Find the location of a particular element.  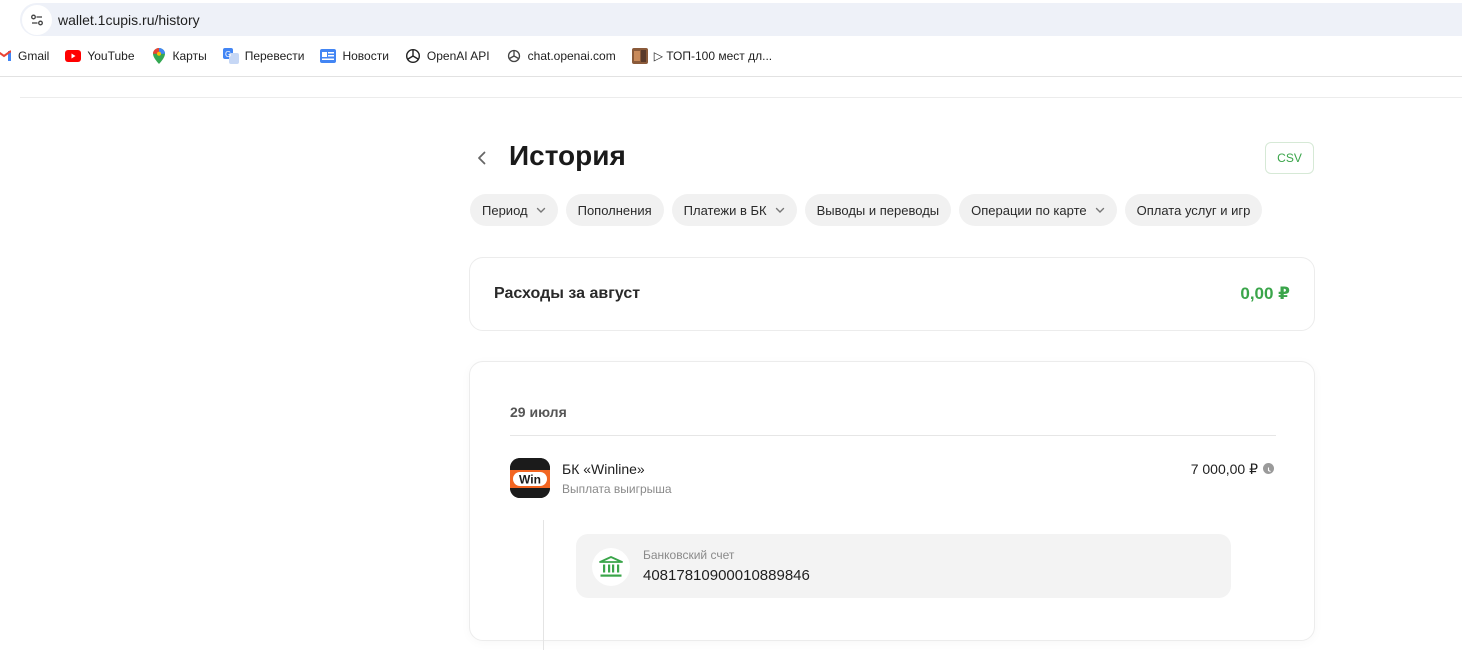

tree-connector is located at coordinates (543, 585).